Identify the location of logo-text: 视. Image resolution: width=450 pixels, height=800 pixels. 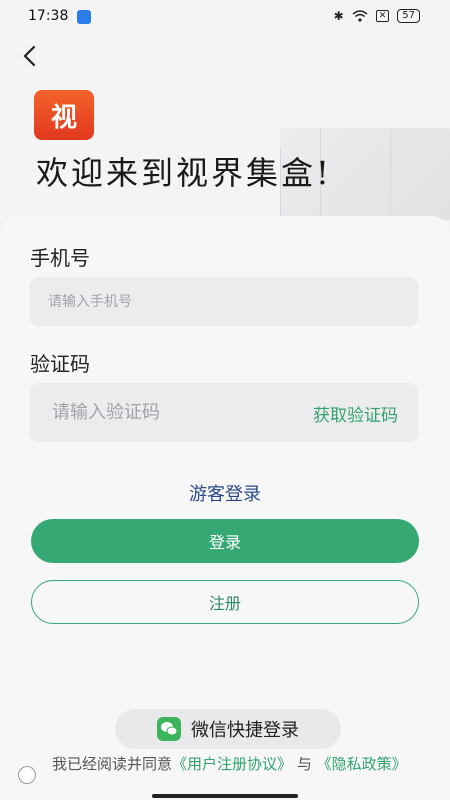
(63, 117).